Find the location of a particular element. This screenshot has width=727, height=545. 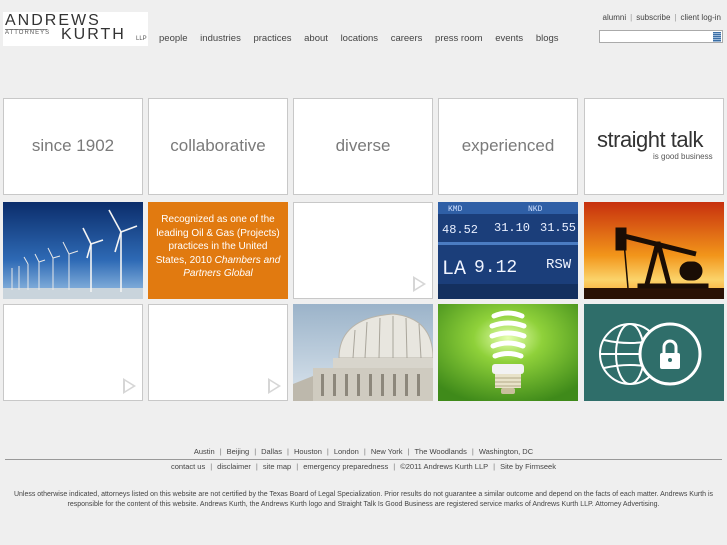

disclaimer-link: disclaimer is located at coordinates (234, 466).